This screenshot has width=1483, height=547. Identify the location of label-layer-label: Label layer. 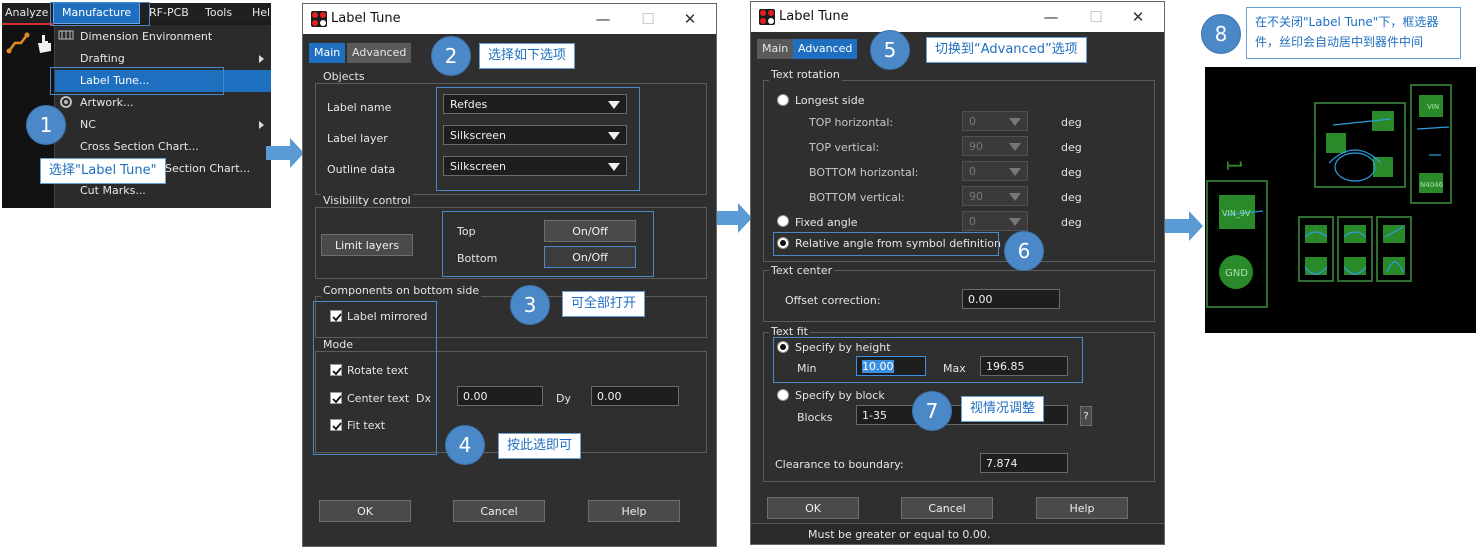
(357, 138).